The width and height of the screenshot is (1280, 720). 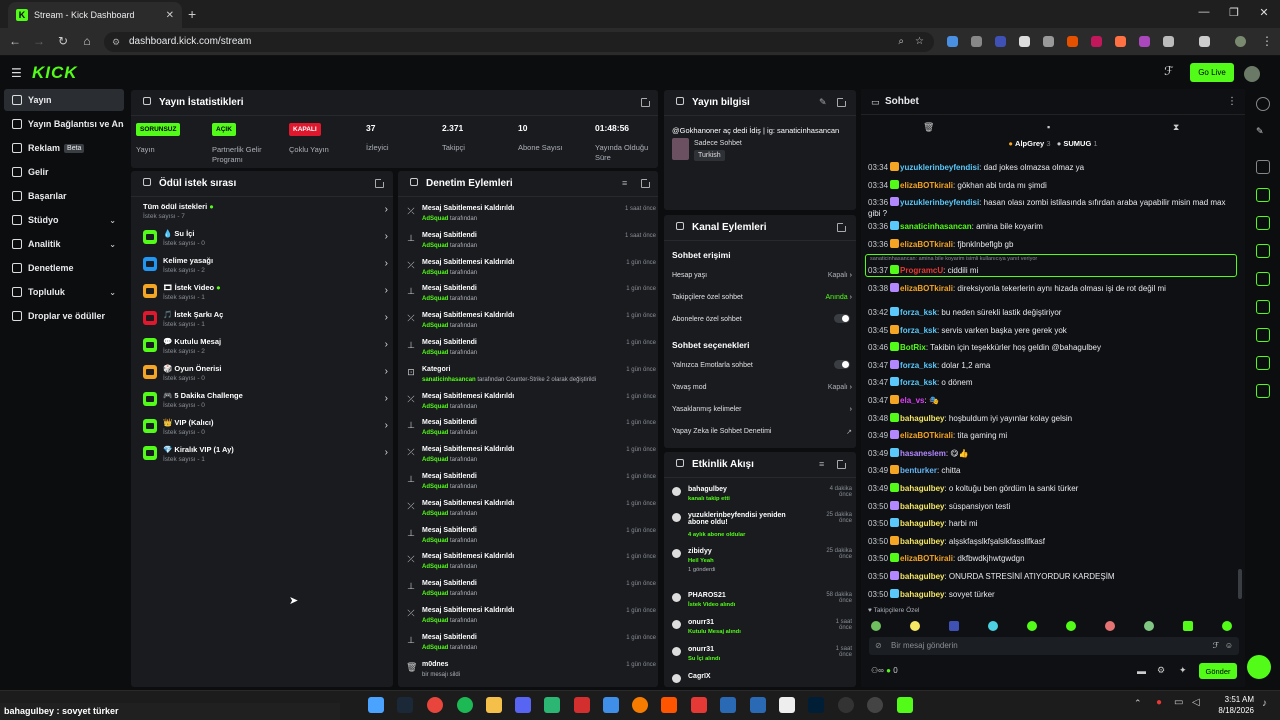 I want to click on chrome-icon, so click(x=435, y=705).